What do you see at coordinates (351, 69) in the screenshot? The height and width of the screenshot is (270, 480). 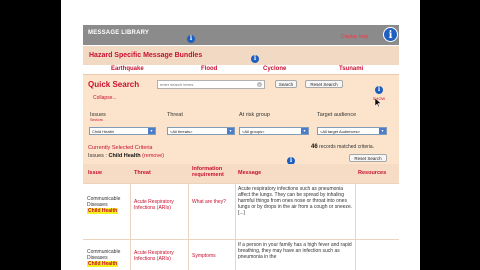 I see `tab-tsunami: Tsunami` at bounding box center [351, 69].